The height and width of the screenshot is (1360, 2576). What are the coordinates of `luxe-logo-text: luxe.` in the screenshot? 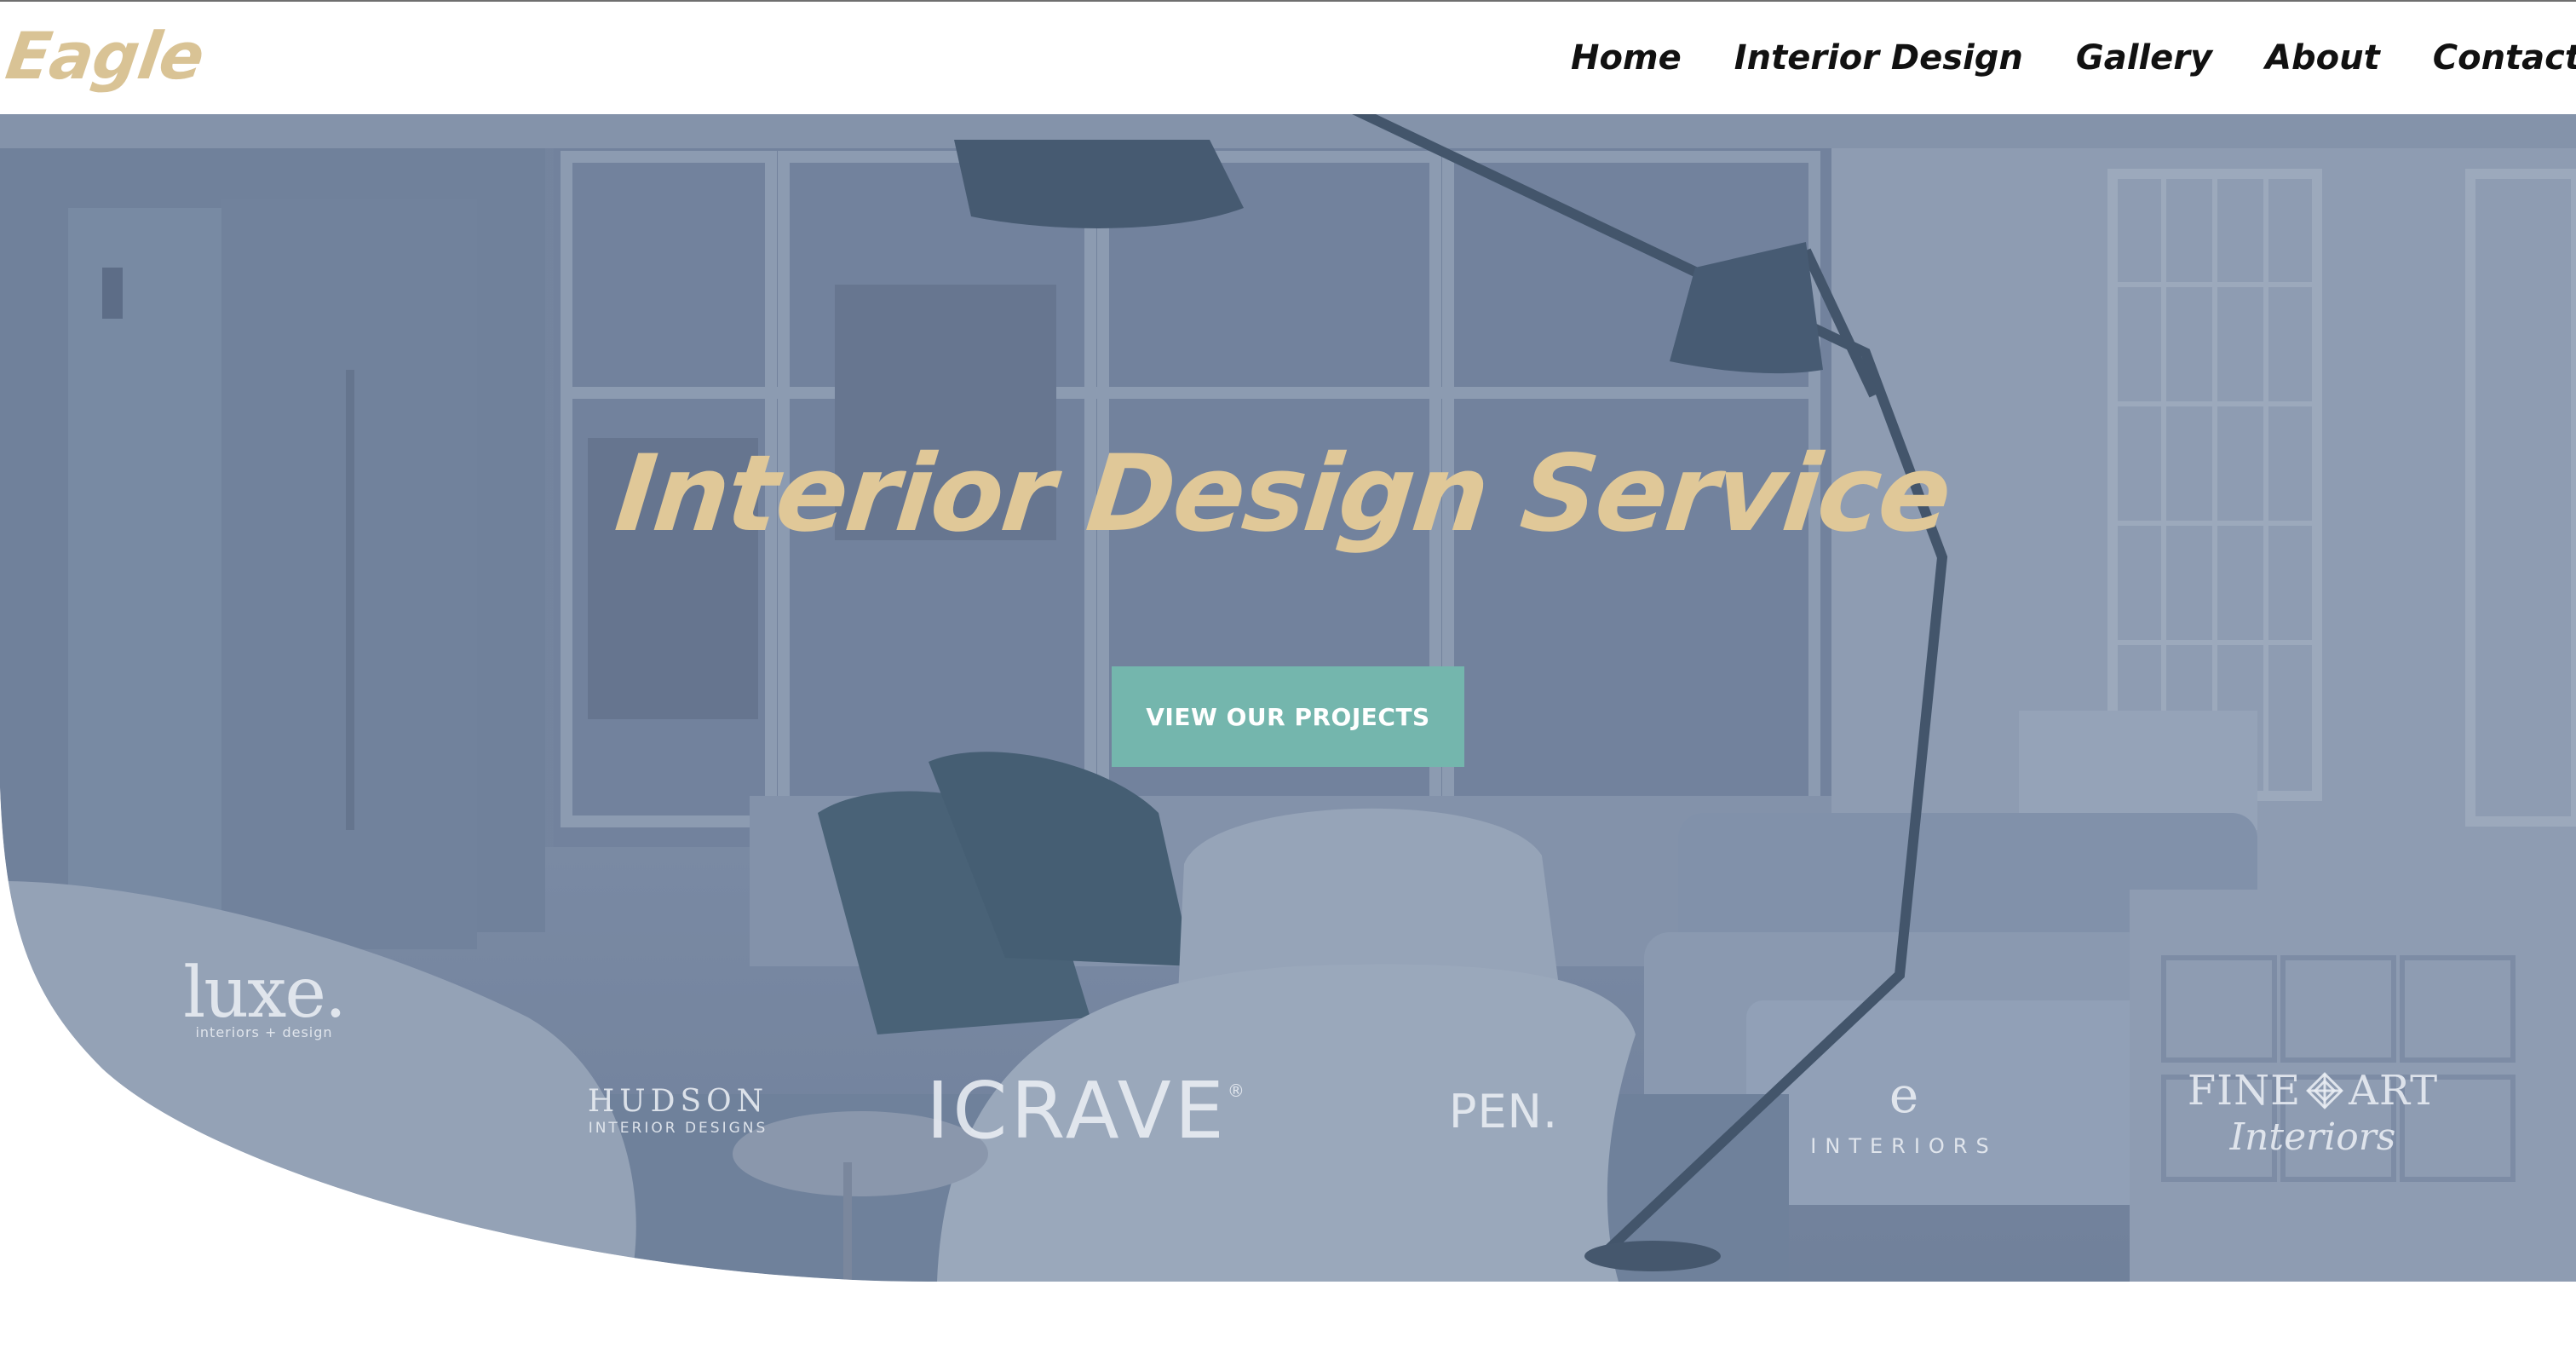 It's located at (265, 993).